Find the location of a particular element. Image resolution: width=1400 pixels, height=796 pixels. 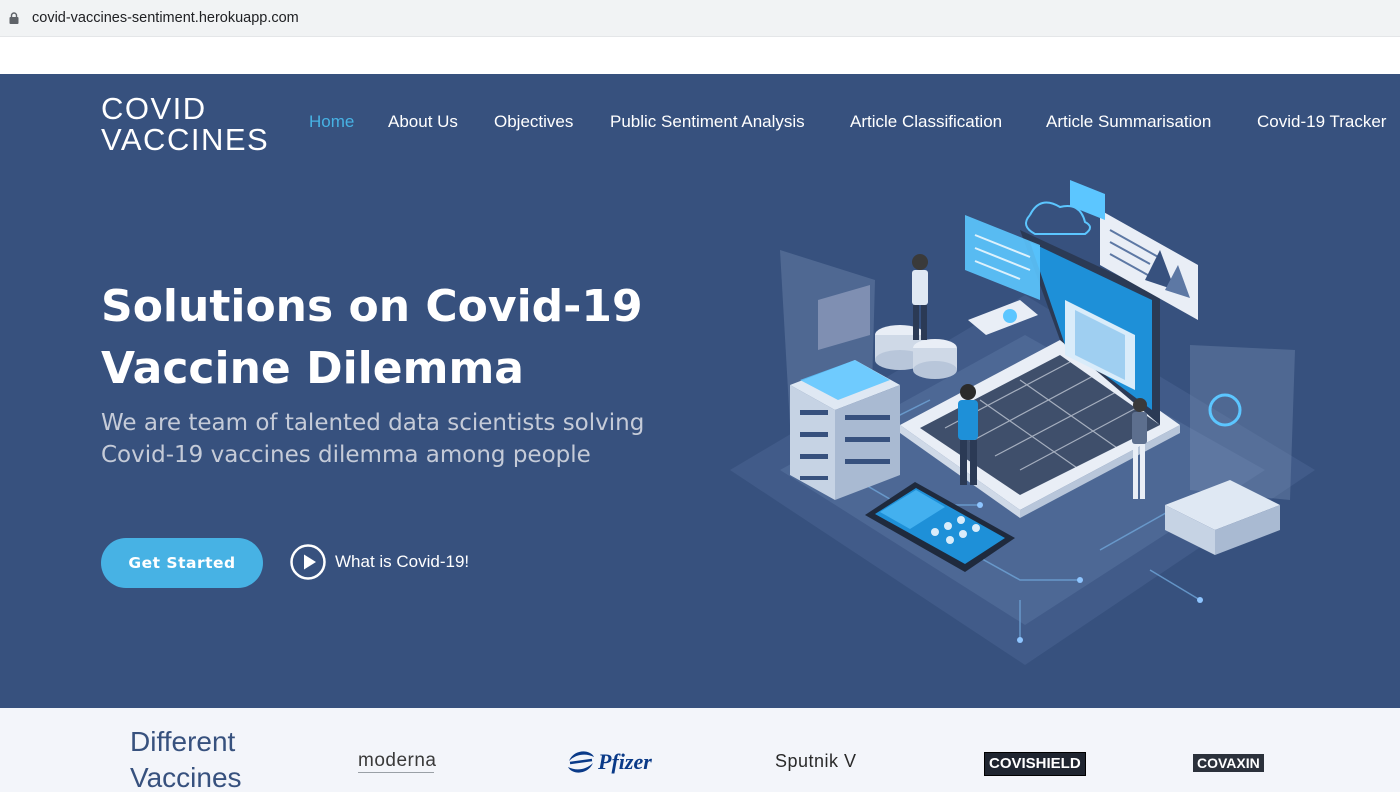

nav-item-covid-19-tracker: Covid-19 Tracker is located at coordinates (1321, 122).